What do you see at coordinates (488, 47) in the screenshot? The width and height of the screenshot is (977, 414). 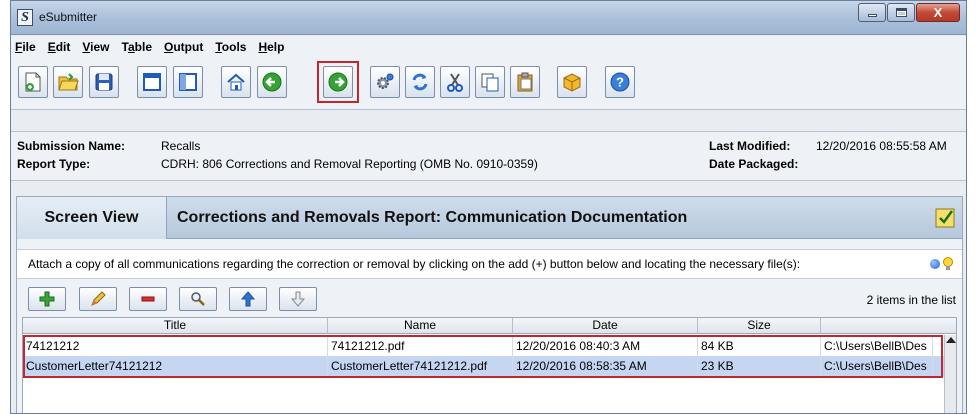 I see `menu-bar: File Edit View Table Output Tools Help` at bounding box center [488, 47].